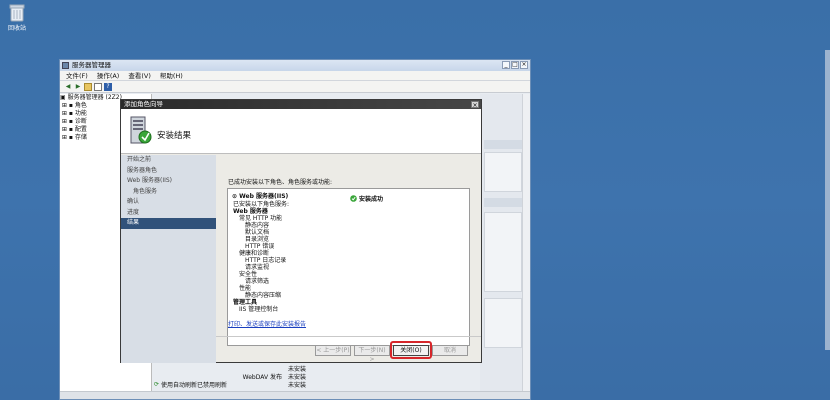 This screenshot has height=400, width=830. Describe the element at coordinates (139, 75) in the screenshot. I see `menu-view: 查看(V)` at that location.